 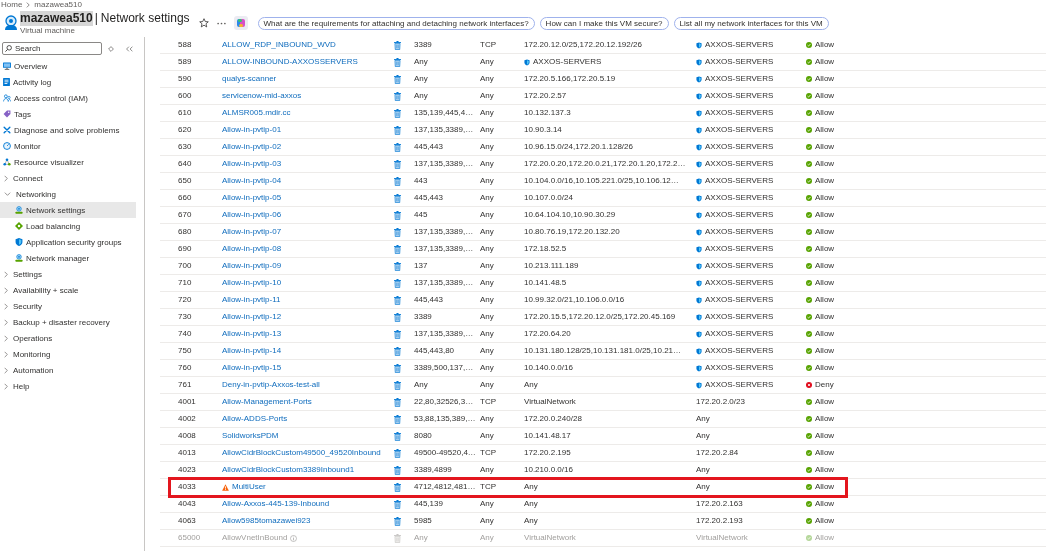 What do you see at coordinates (68, 386) in the screenshot?
I see `nav-group: Help` at bounding box center [68, 386].